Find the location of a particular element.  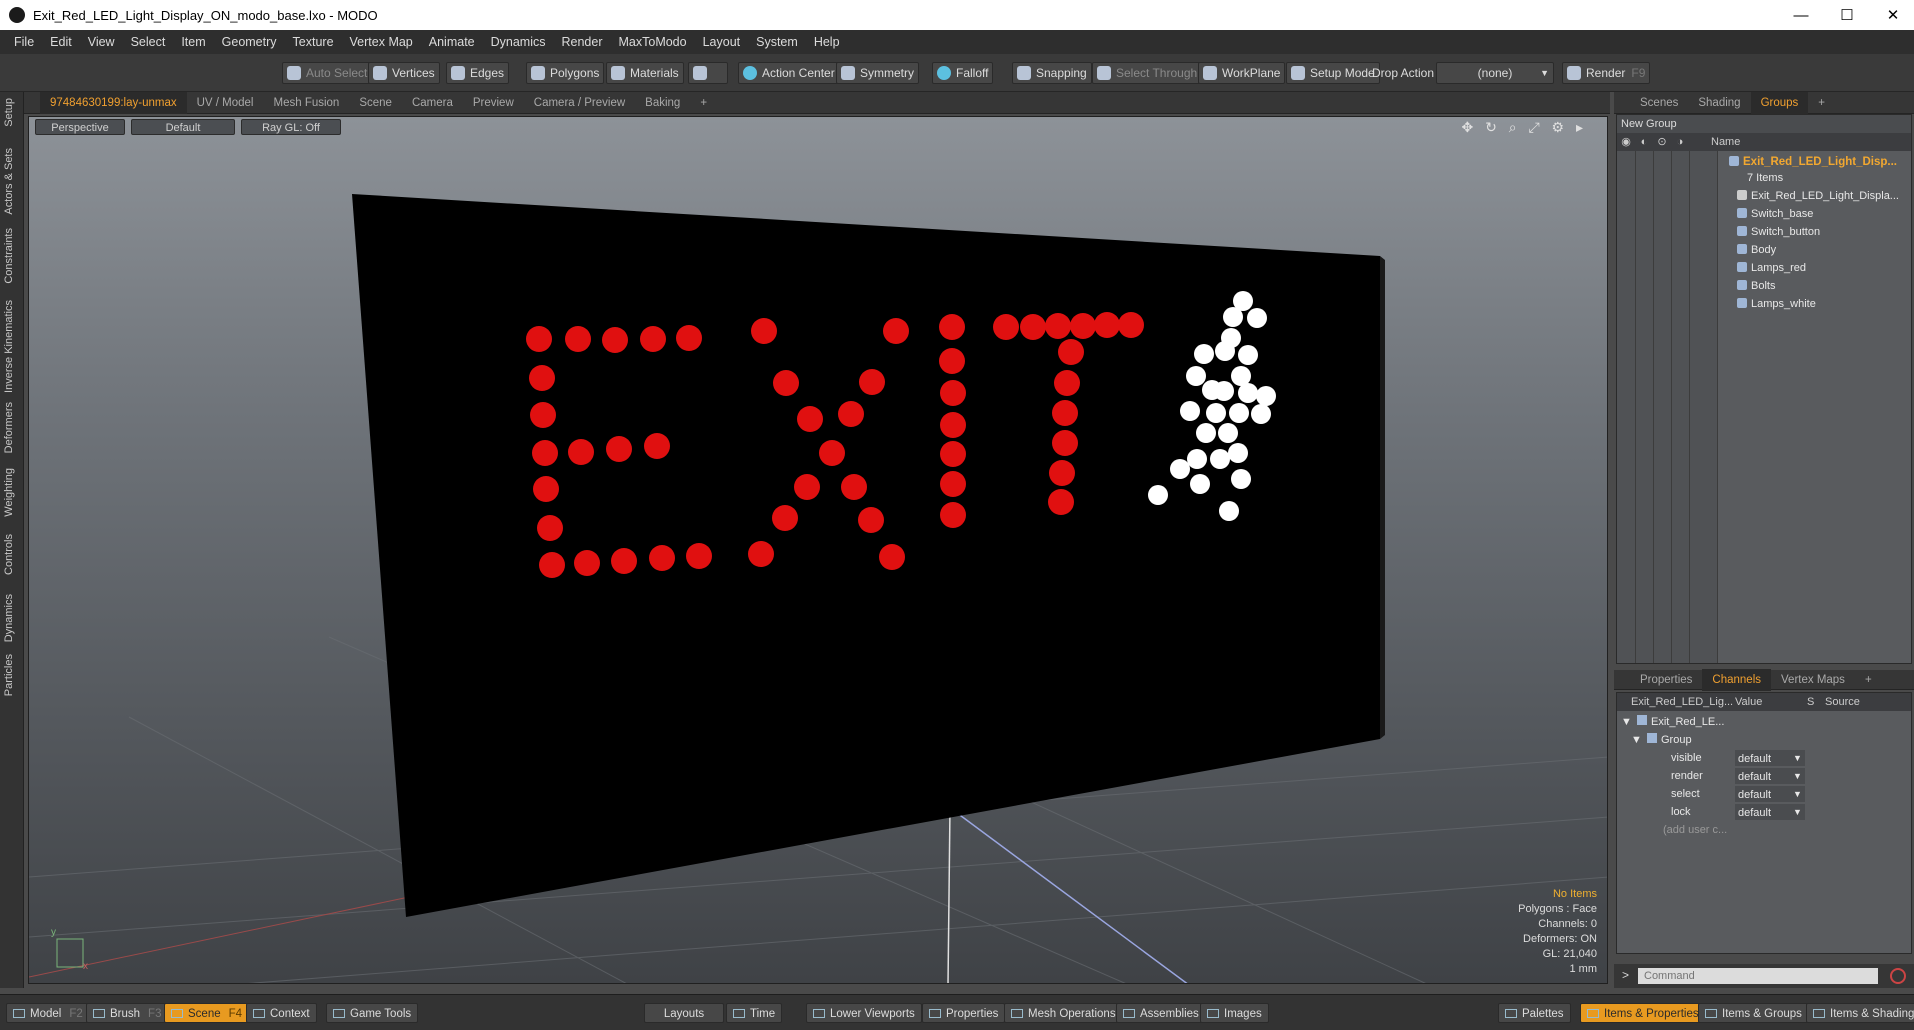

close-button: ✕ is located at coordinates (1893, 15).